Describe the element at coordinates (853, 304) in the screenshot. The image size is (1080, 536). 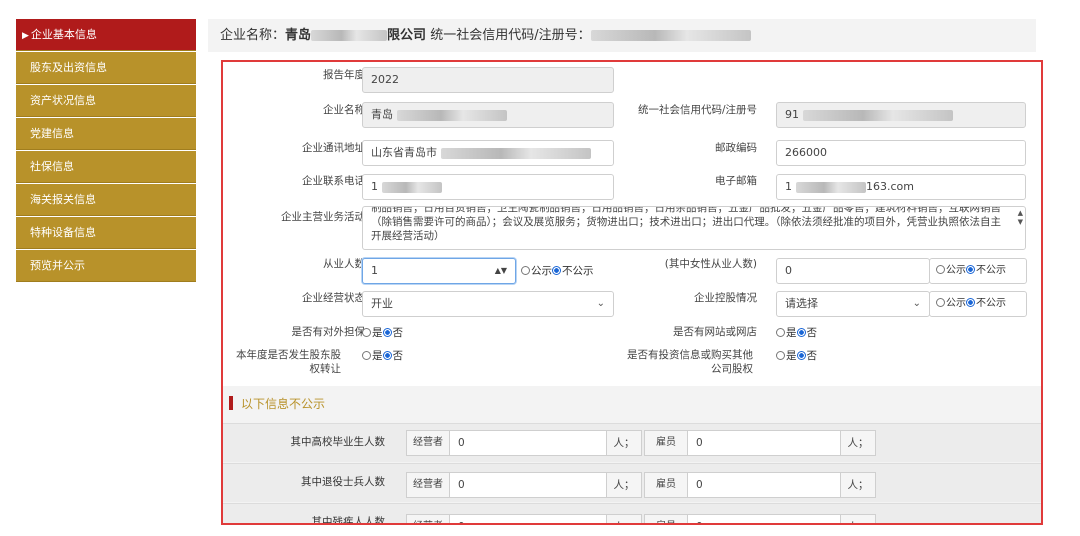
I see `holding-select: 请选择 ⌄` at that location.